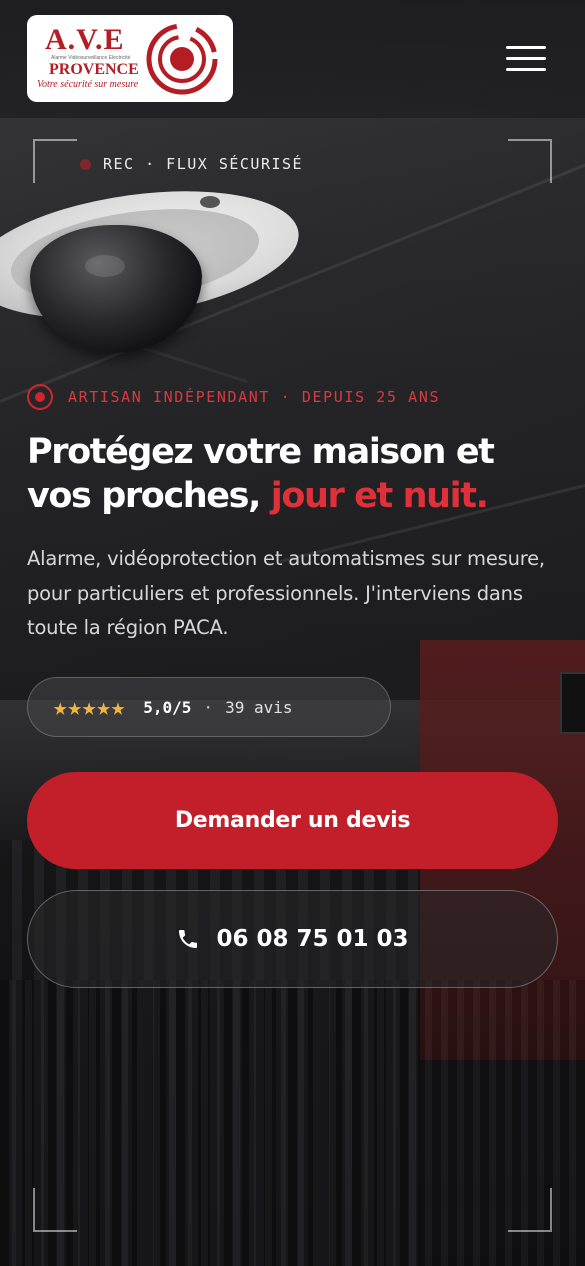 This screenshot has width=585, height=1266. I want to click on hamburger-menu-icon, so click(524, 58).